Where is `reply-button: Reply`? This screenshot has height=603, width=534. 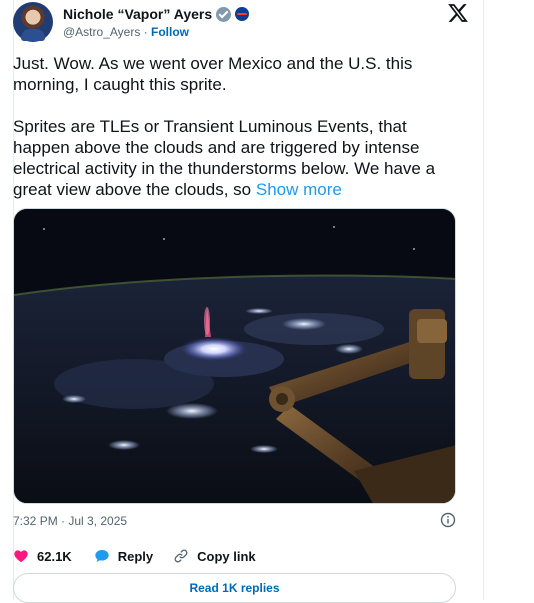
reply-button: Reply is located at coordinates (123, 556).